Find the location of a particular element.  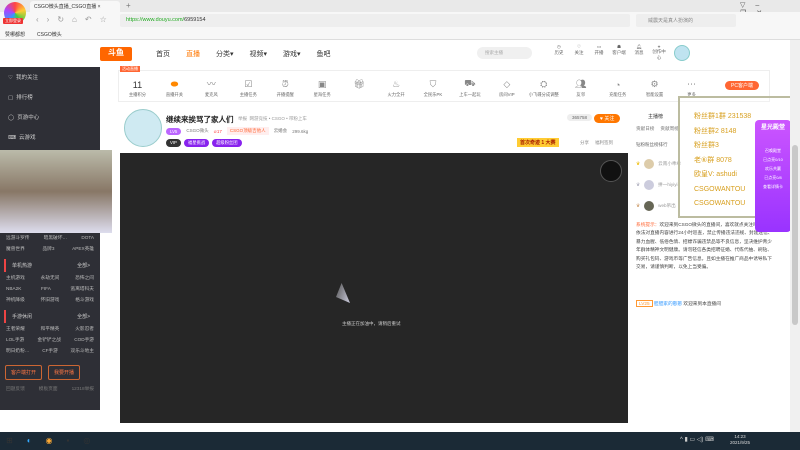

login-tag: 立即登录 is located at coordinates (13, 21).